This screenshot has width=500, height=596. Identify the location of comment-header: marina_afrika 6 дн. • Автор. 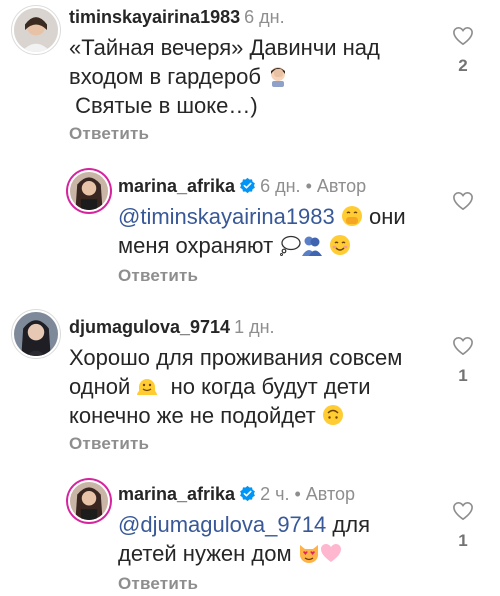
(242, 186).